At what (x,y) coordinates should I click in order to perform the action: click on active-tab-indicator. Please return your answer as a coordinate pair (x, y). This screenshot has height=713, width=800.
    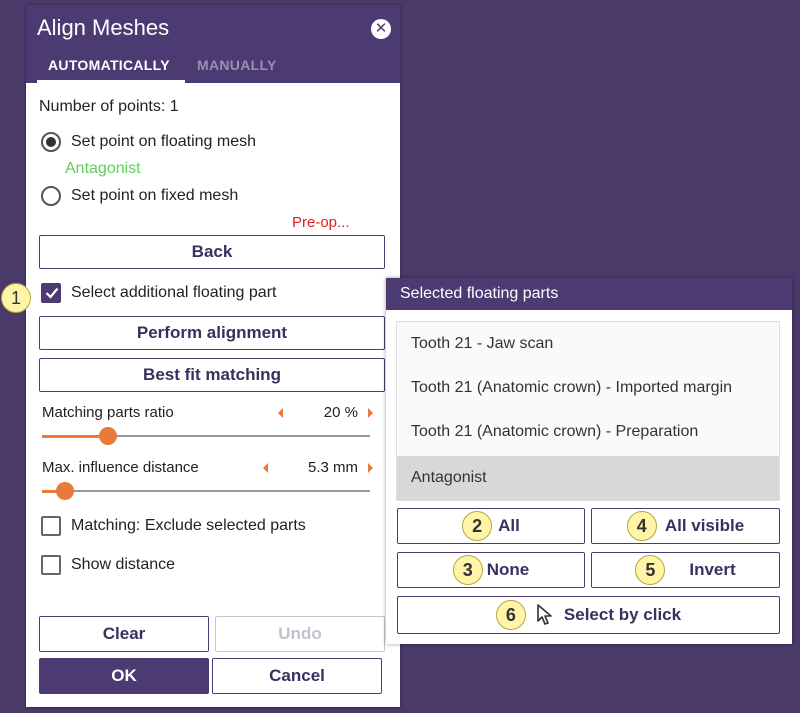
    Looking at the image, I should click on (111, 81).